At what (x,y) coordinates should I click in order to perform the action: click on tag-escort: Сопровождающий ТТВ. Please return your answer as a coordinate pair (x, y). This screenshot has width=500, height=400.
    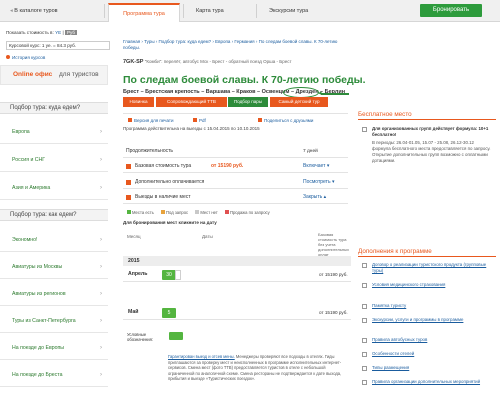
    Looking at the image, I should click on (191, 102).